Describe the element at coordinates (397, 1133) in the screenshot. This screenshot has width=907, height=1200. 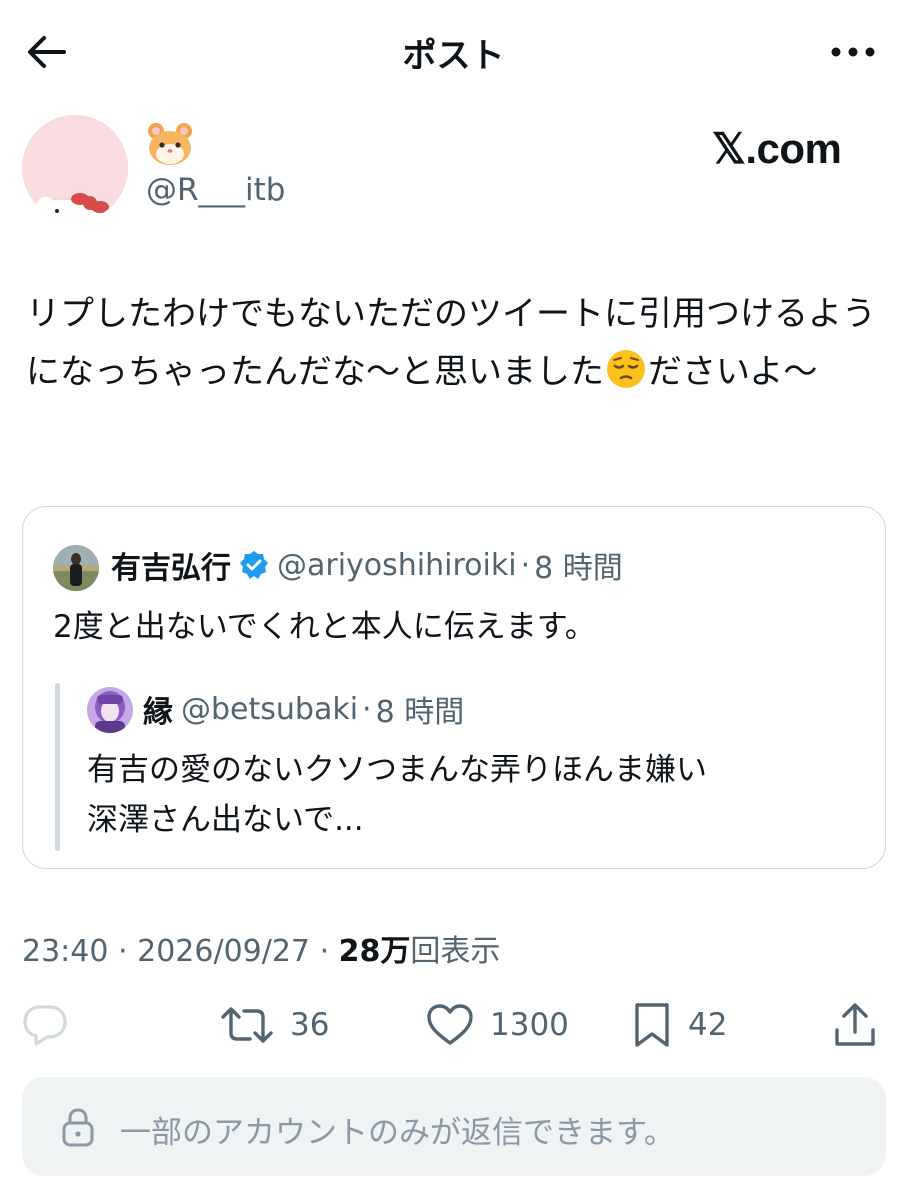
I see `reply-restriction-text: 一部のアカウントのみが返信できます。` at that location.